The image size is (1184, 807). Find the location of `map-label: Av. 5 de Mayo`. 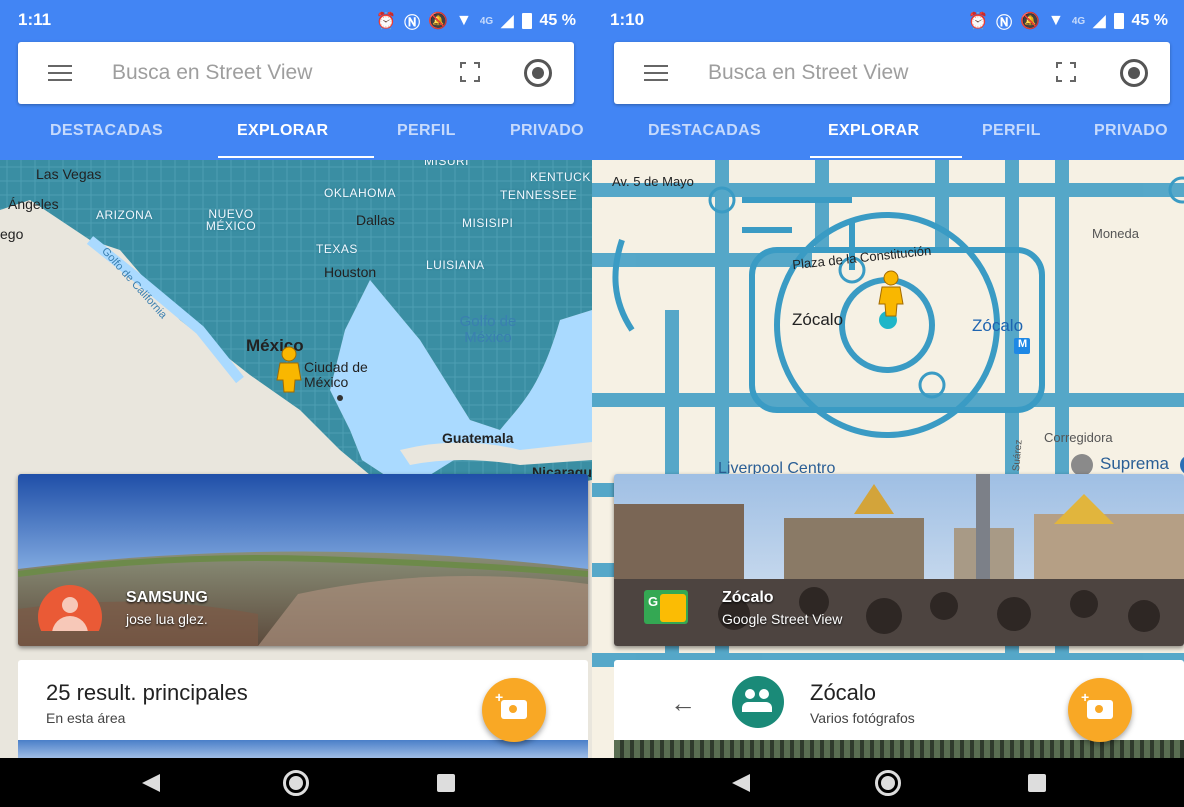

map-label: Av. 5 de Mayo is located at coordinates (653, 181).